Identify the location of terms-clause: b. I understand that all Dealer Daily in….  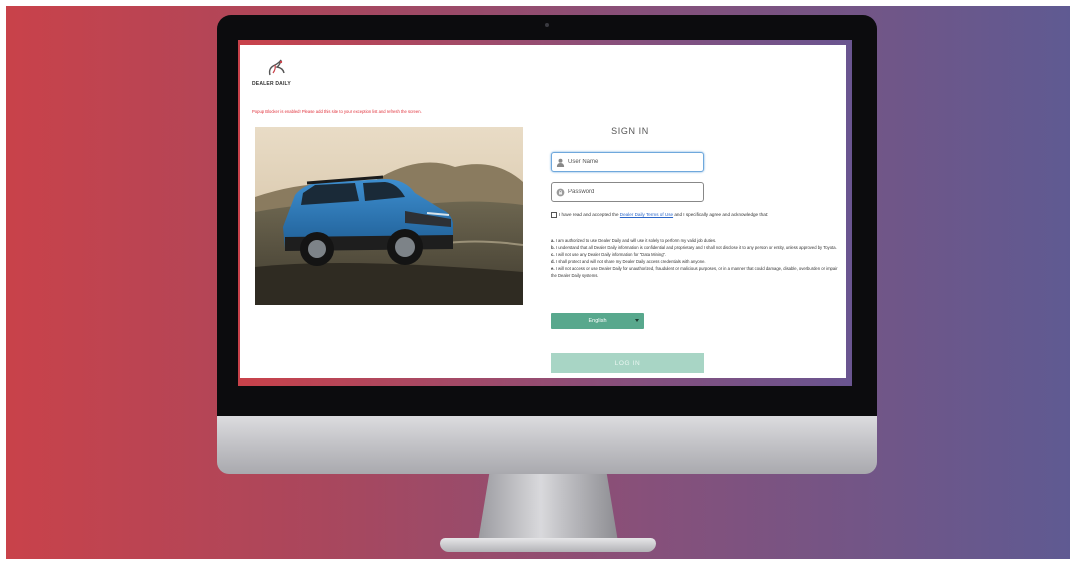
(694, 247).